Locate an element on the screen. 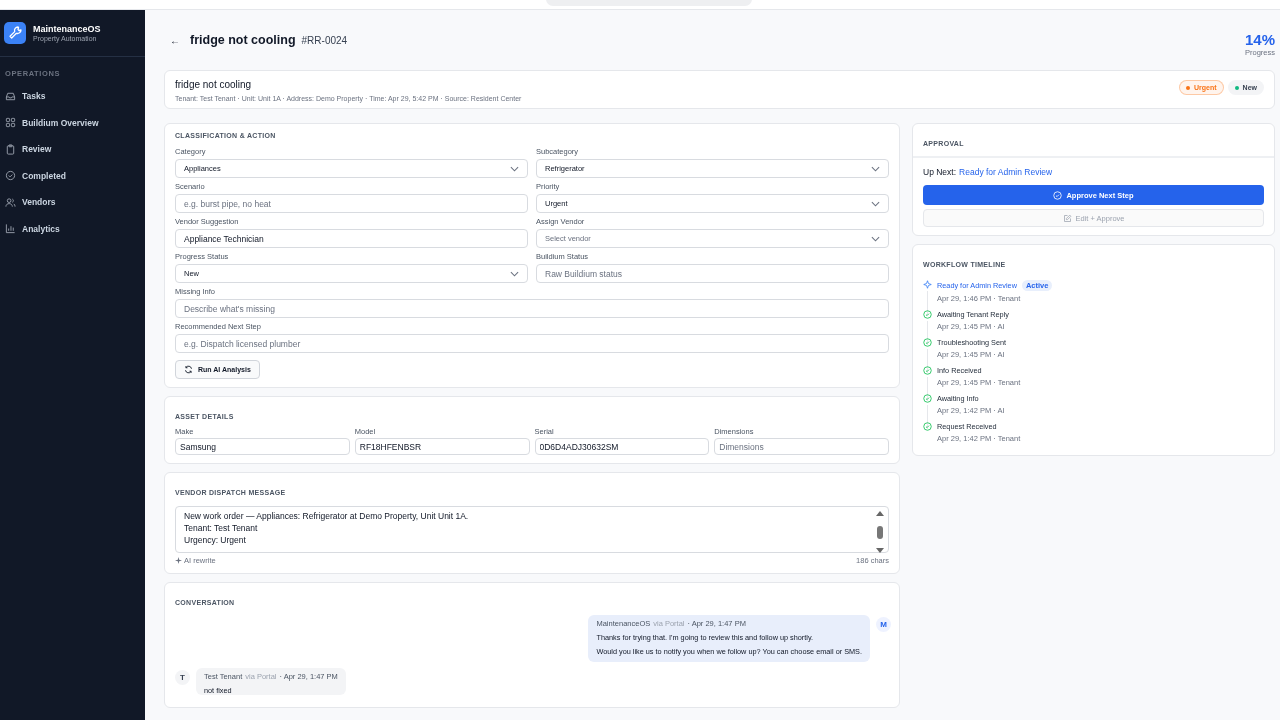  input-field: RF18HFENBSR is located at coordinates (442, 446).